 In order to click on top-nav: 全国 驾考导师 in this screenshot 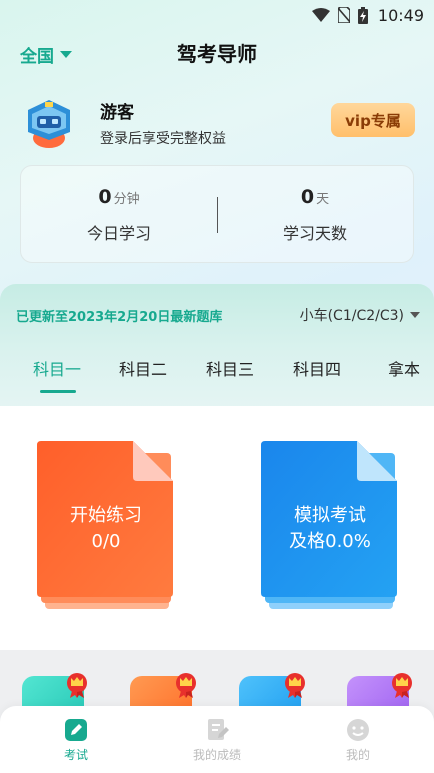, I will do `click(217, 52)`.